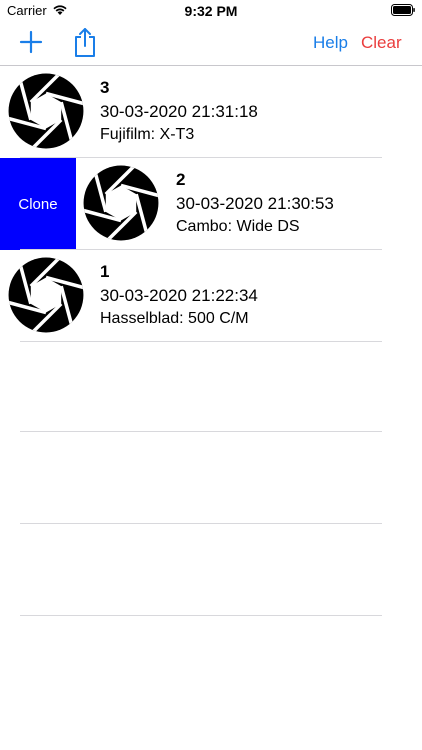 The width and height of the screenshot is (422, 750). What do you see at coordinates (381, 43) in the screenshot?
I see `clear-button: Clear` at bounding box center [381, 43].